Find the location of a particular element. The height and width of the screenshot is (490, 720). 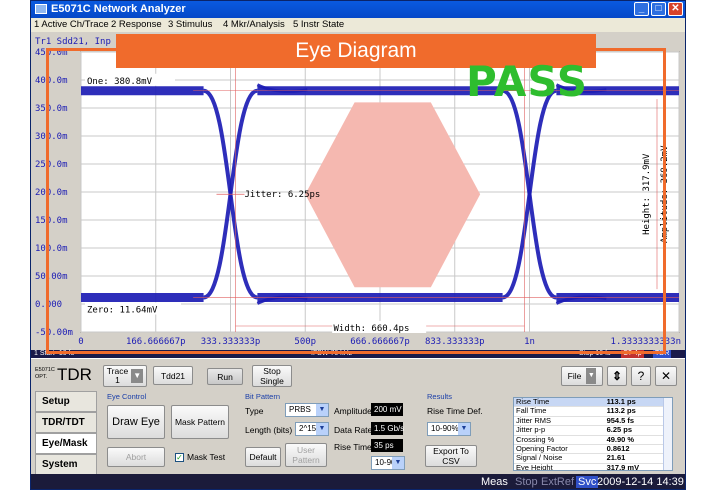

trace-select-button: Trace 1 ▼ is located at coordinates (125, 376).